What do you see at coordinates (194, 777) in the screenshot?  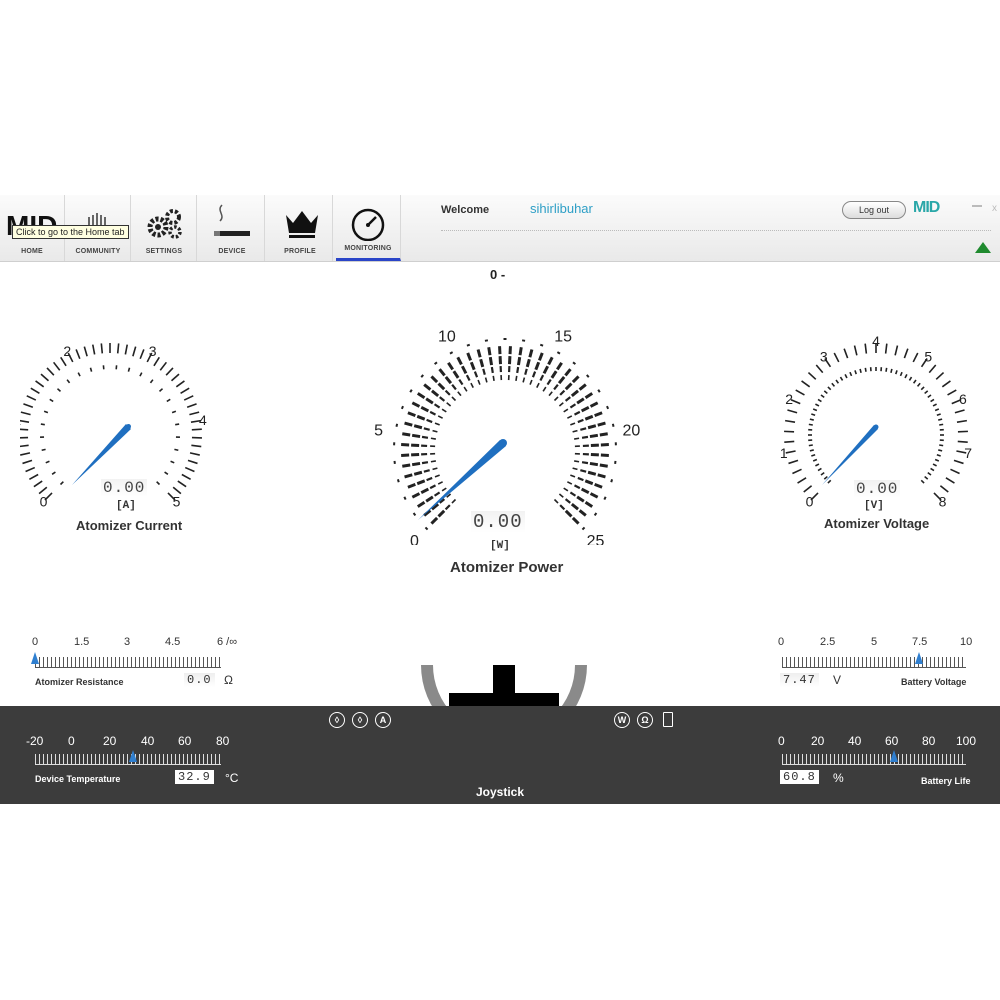 I see `temperature-value: 32.9` at bounding box center [194, 777].